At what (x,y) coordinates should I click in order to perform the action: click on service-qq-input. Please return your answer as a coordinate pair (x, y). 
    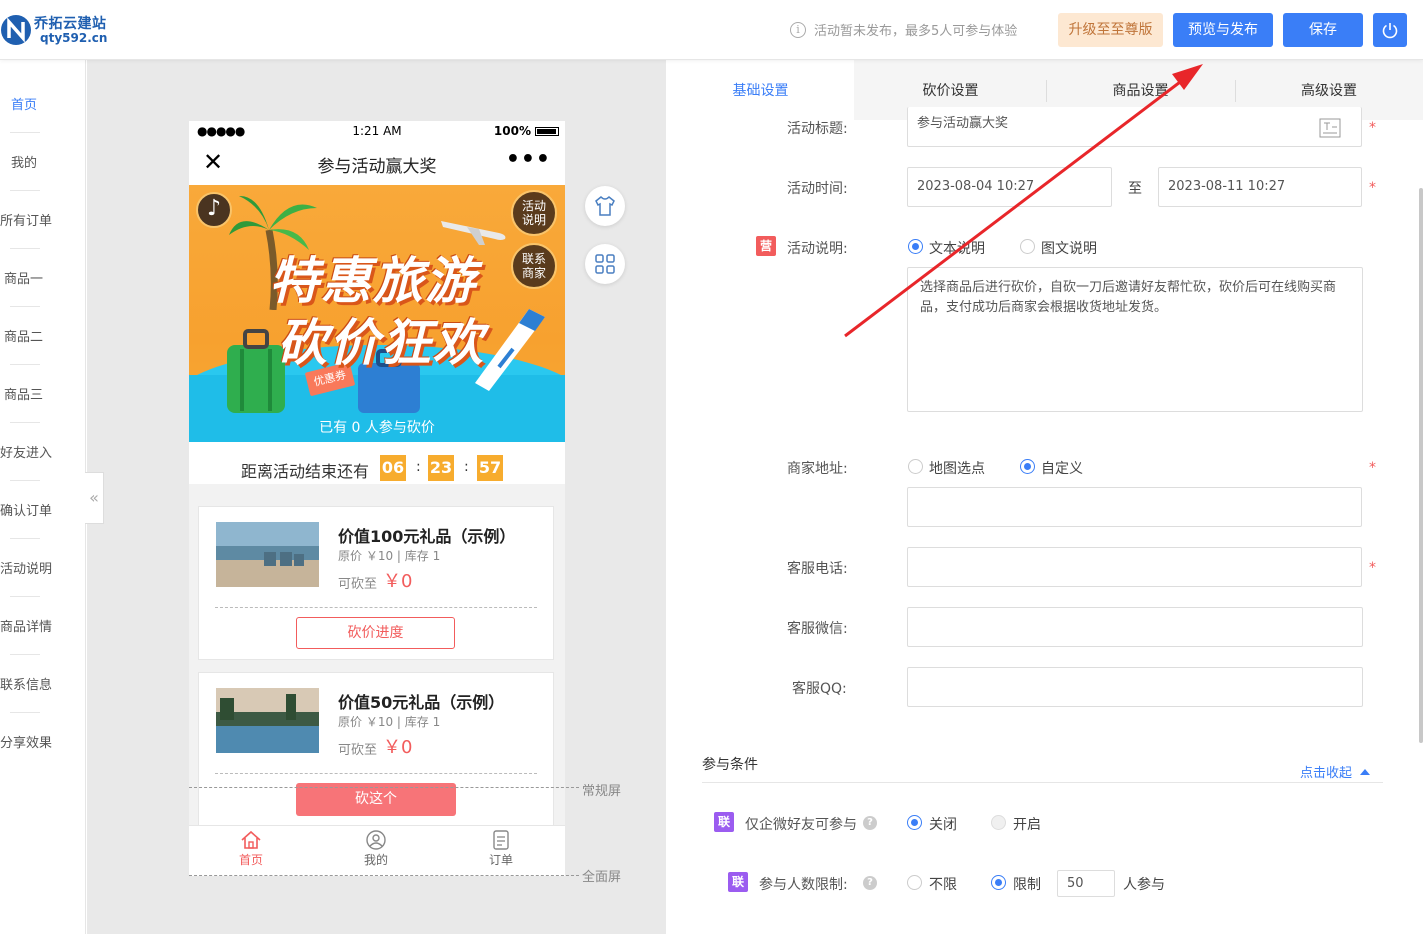
    Looking at the image, I should click on (1135, 687).